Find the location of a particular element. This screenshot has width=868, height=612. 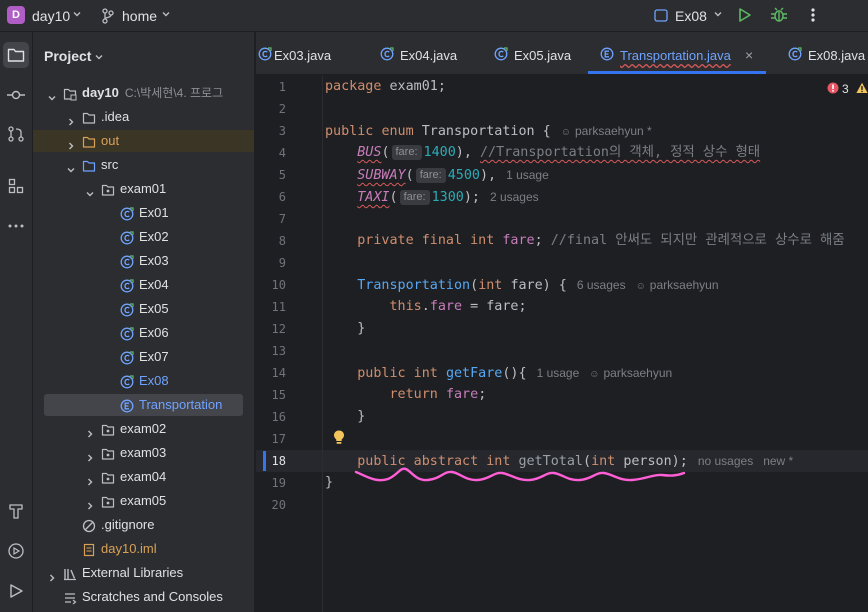

tree-item: src is located at coordinates (143, 165).